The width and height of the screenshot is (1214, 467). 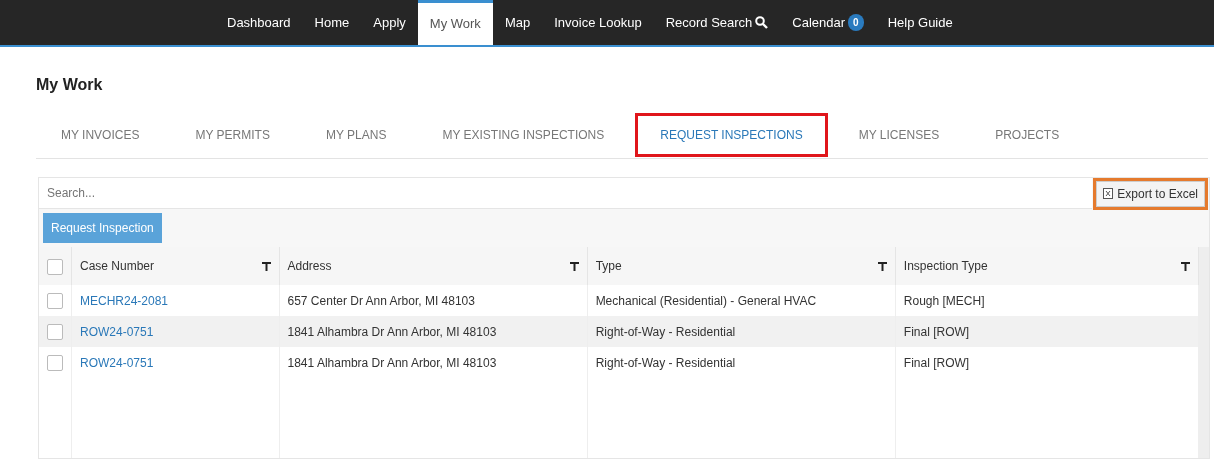 What do you see at coordinates (117, 266) in the screenshot?
I see `column-header: Case Number` at bounding box center [117, 266].